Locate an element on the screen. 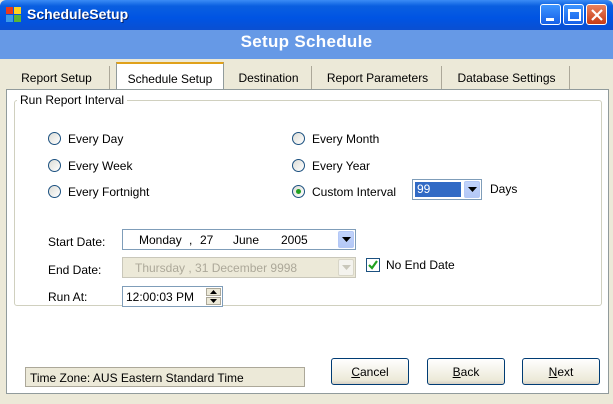 This screenshot has height=404, width=613. cancel-button: Cancel is located at coordinates (370, 371).